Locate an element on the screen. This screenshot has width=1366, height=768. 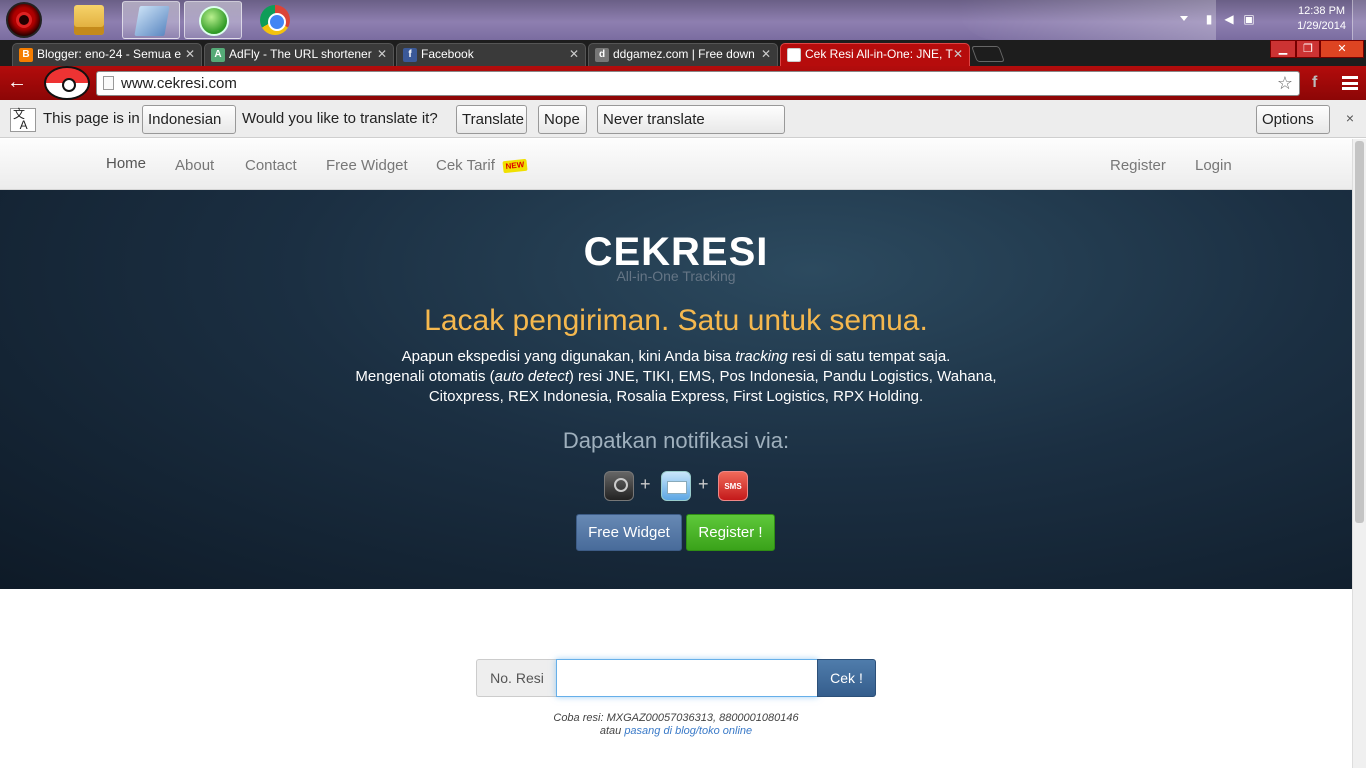
taskbar-explorer-button is located at coordinates (89, 20).